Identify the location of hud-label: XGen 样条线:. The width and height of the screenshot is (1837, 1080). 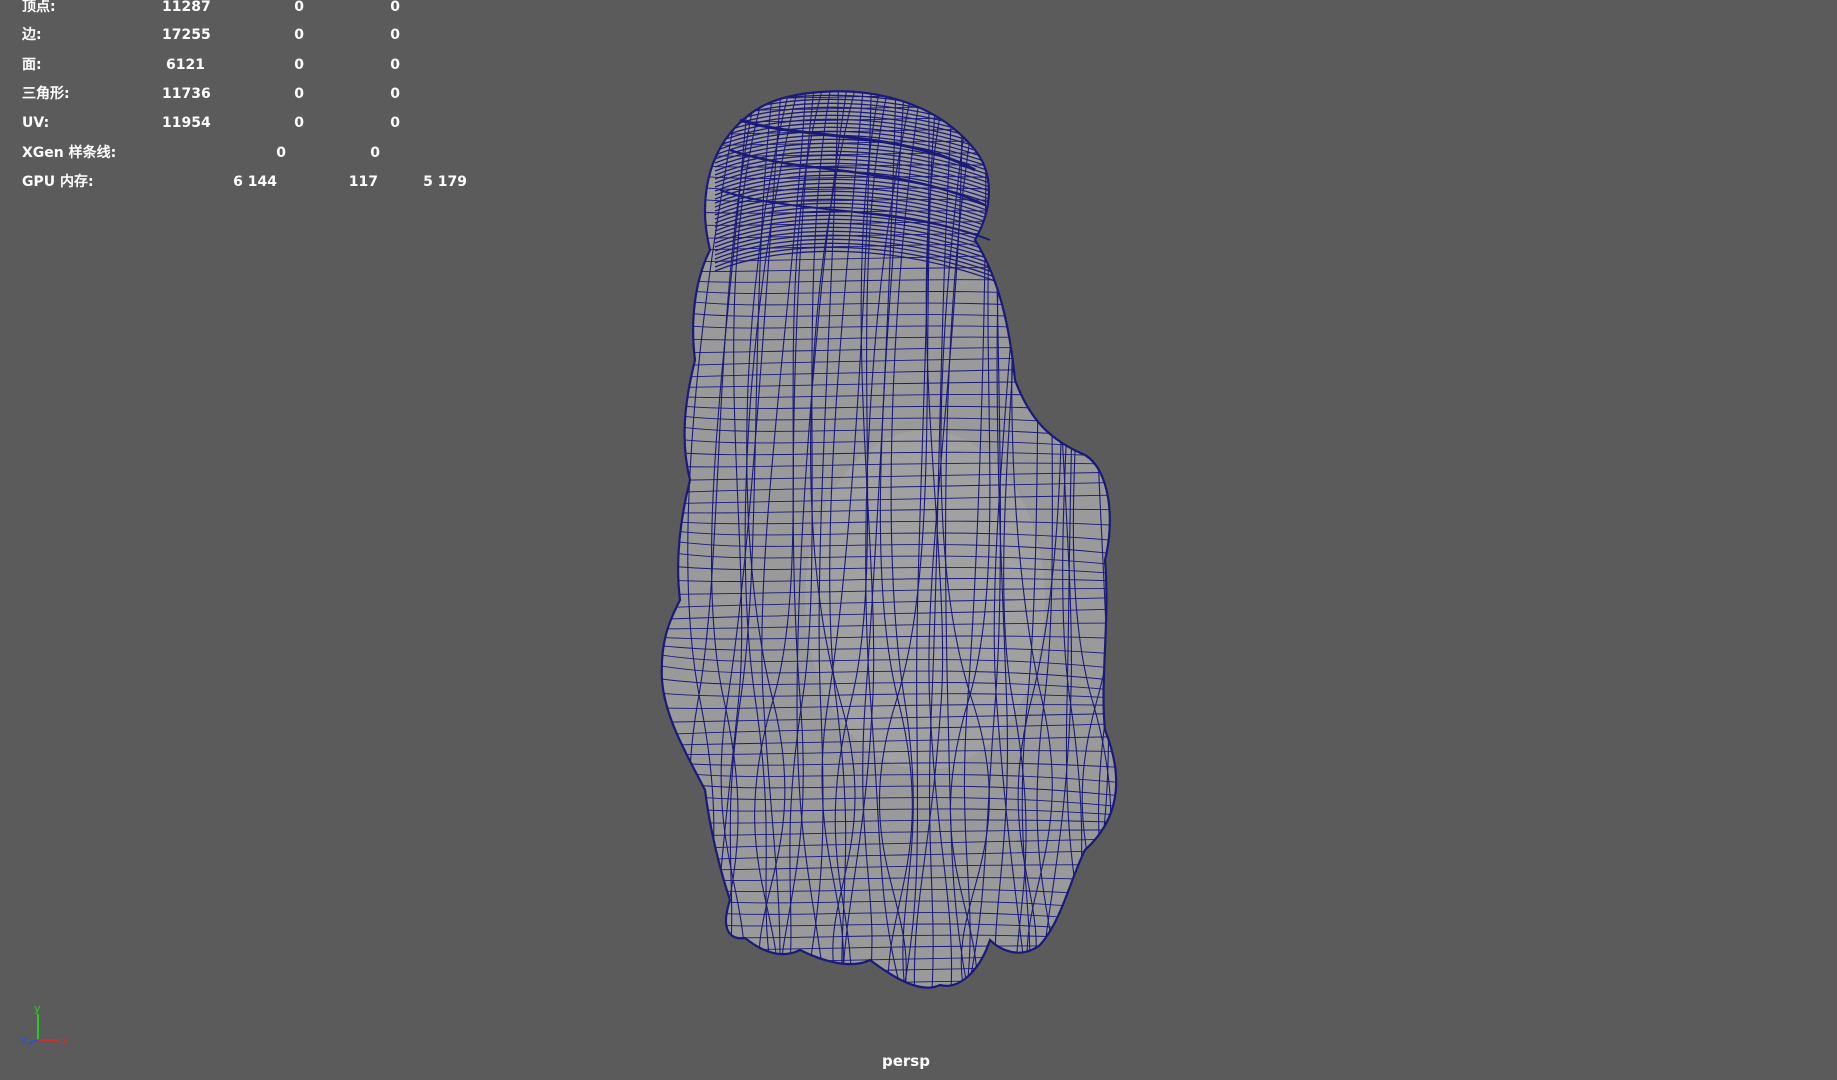
(69, 153).